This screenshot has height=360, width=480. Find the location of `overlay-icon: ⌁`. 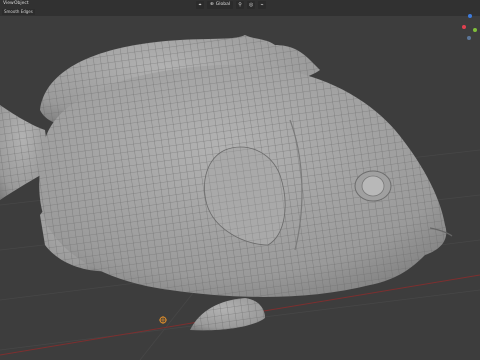

overlay-icon: ⌁ is located at coordinates (262, 5).